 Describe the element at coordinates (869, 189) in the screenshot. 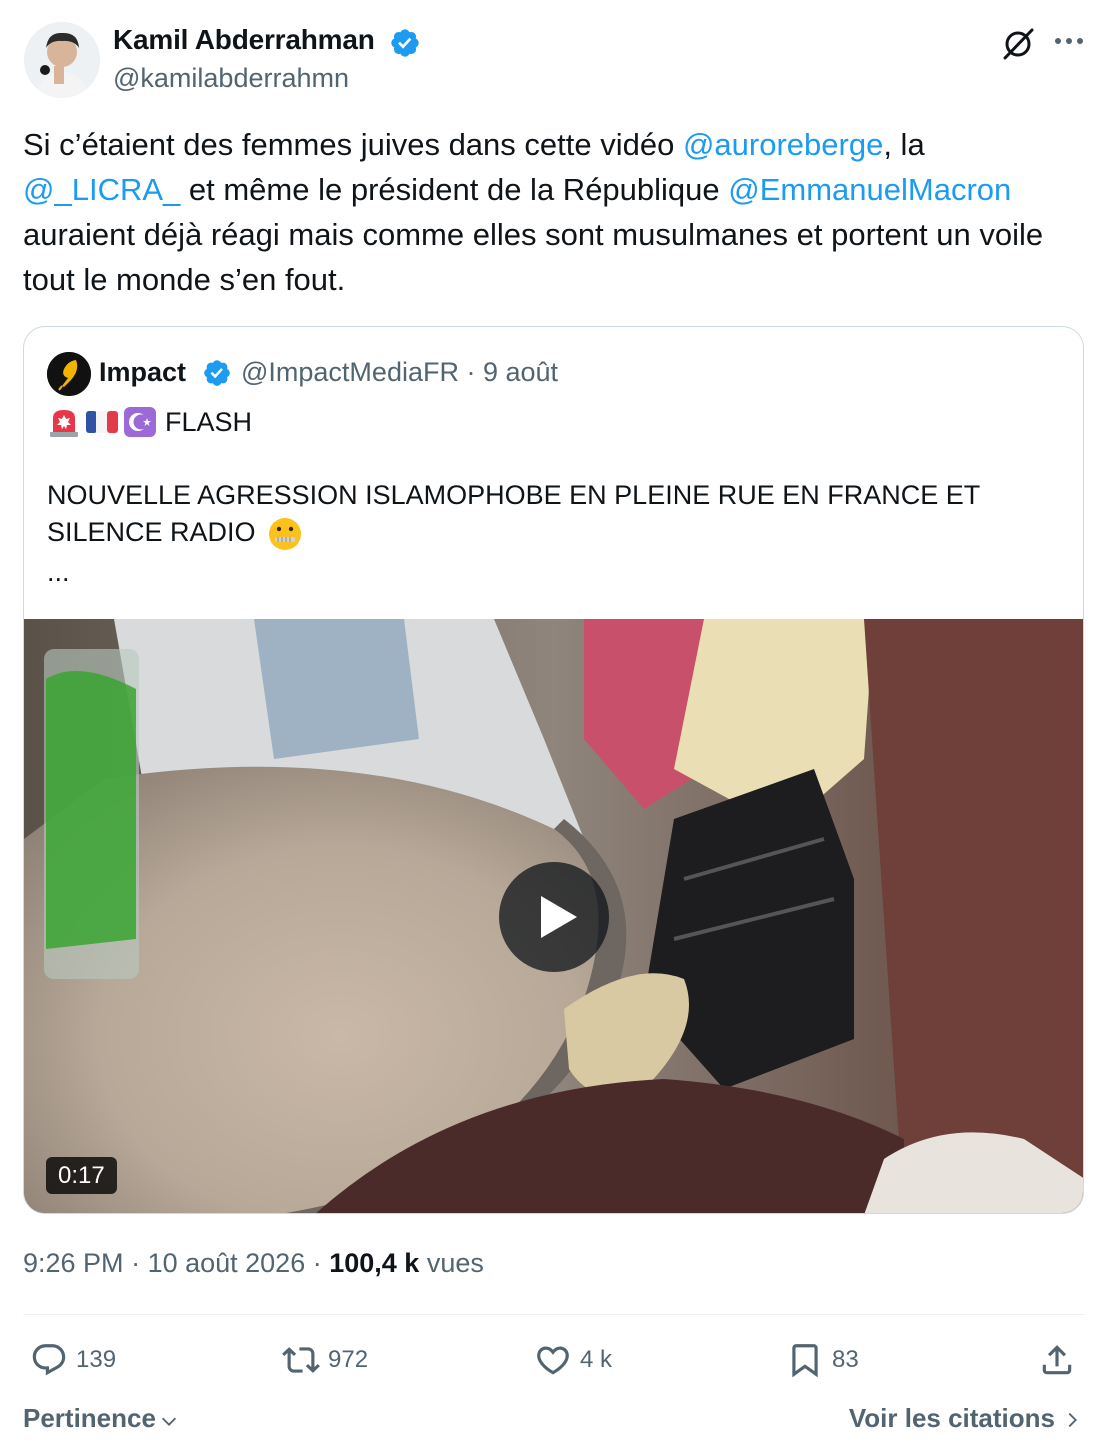

I see `mention-link: @EmmanuelMacron` at that location.